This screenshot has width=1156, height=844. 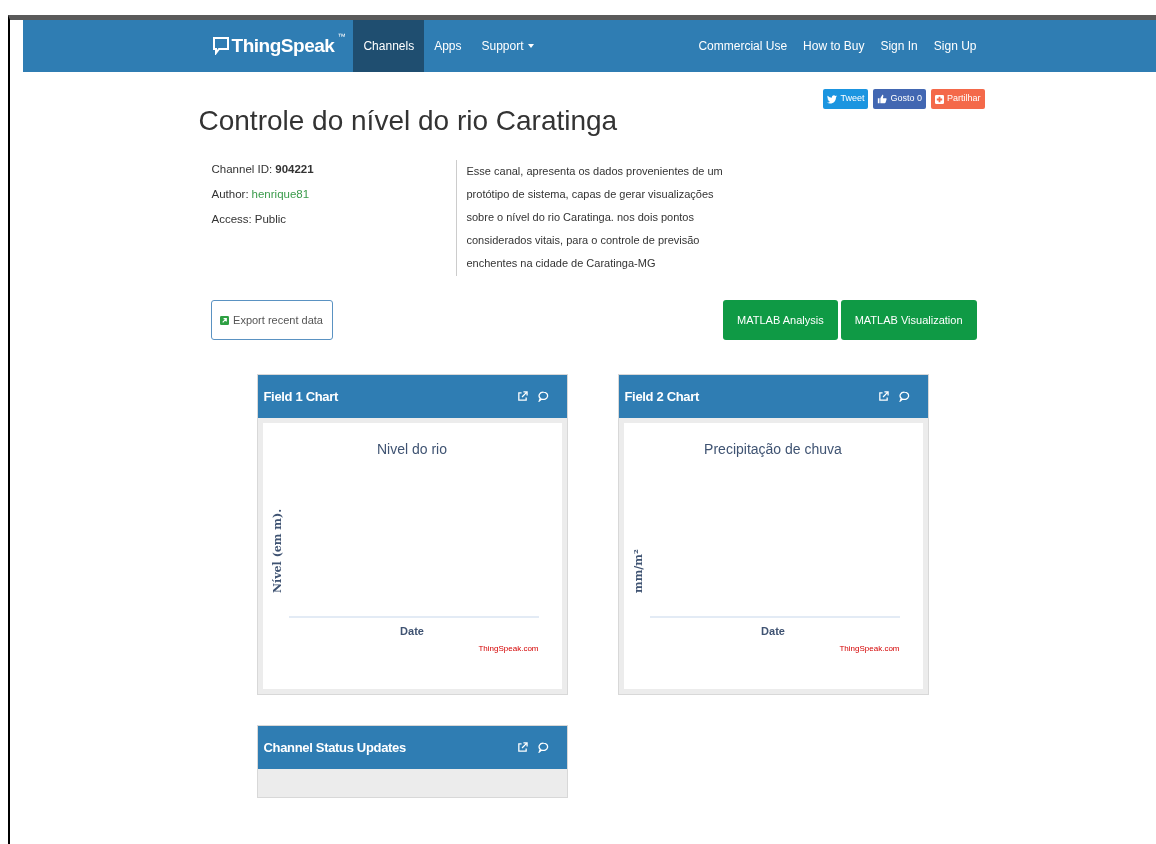 I want to click on channel-title: Controle do nível do rio Caratinga, so click(x=408, y=121).